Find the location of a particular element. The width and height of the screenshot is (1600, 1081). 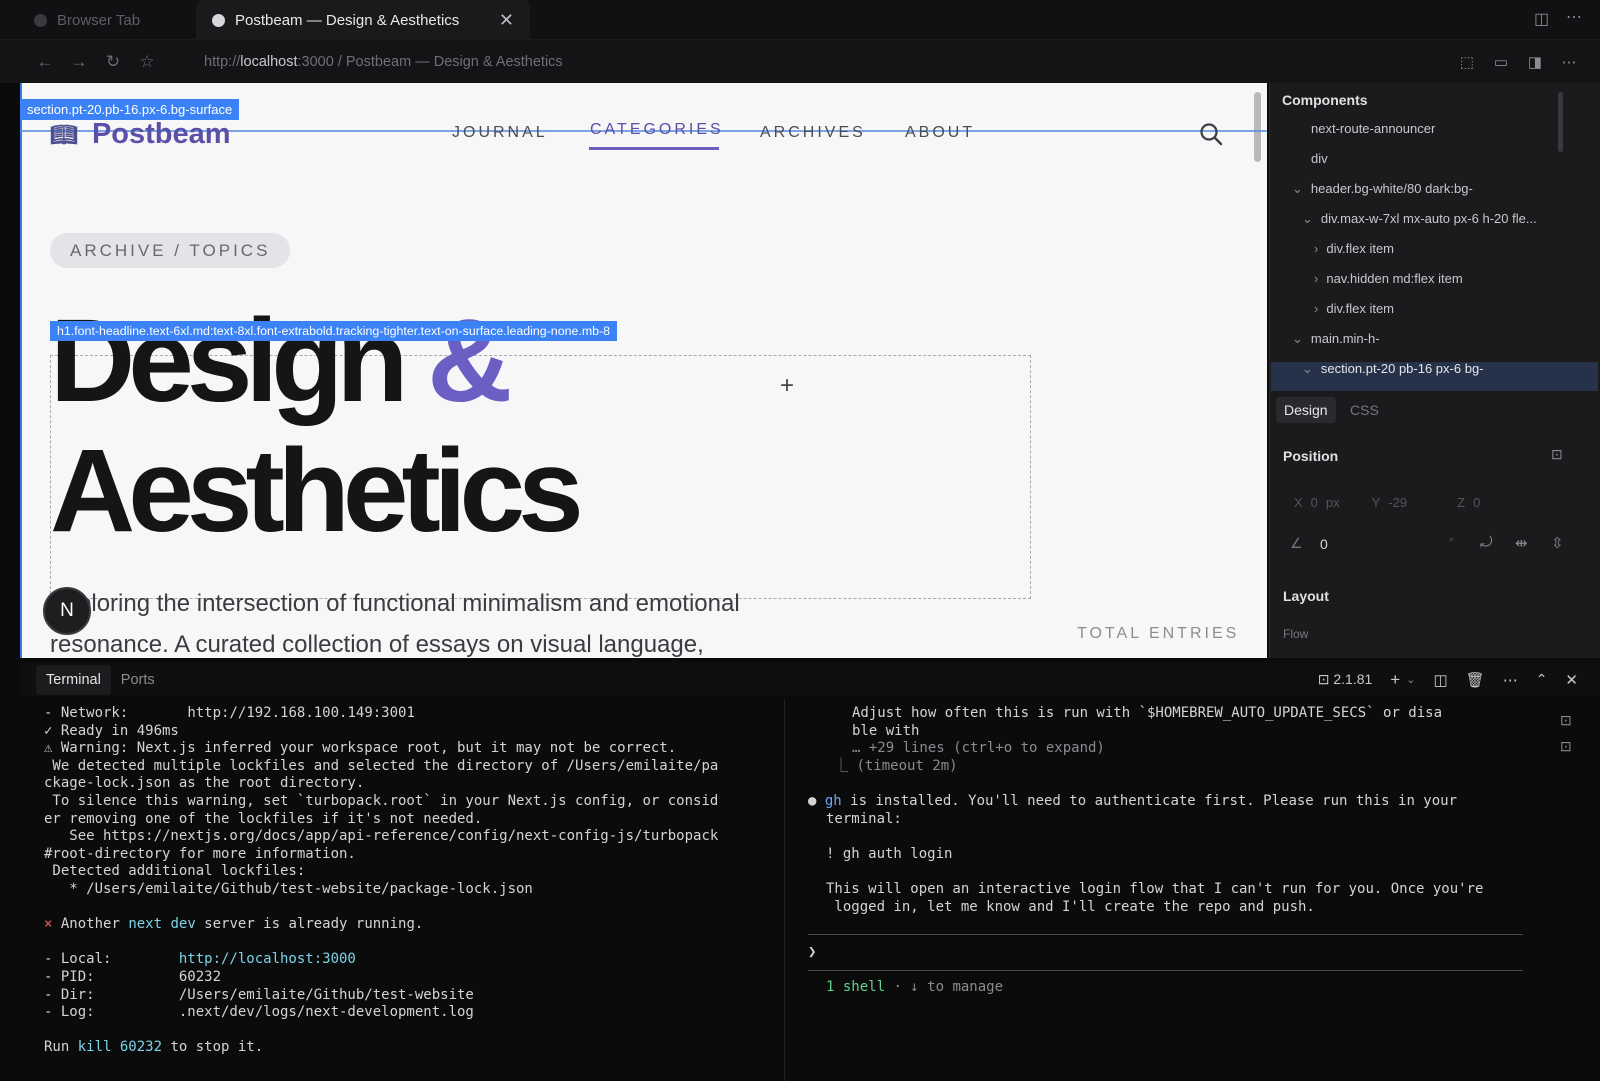

terminal-line: ! gh auth login is located at coordinates (889, 853).